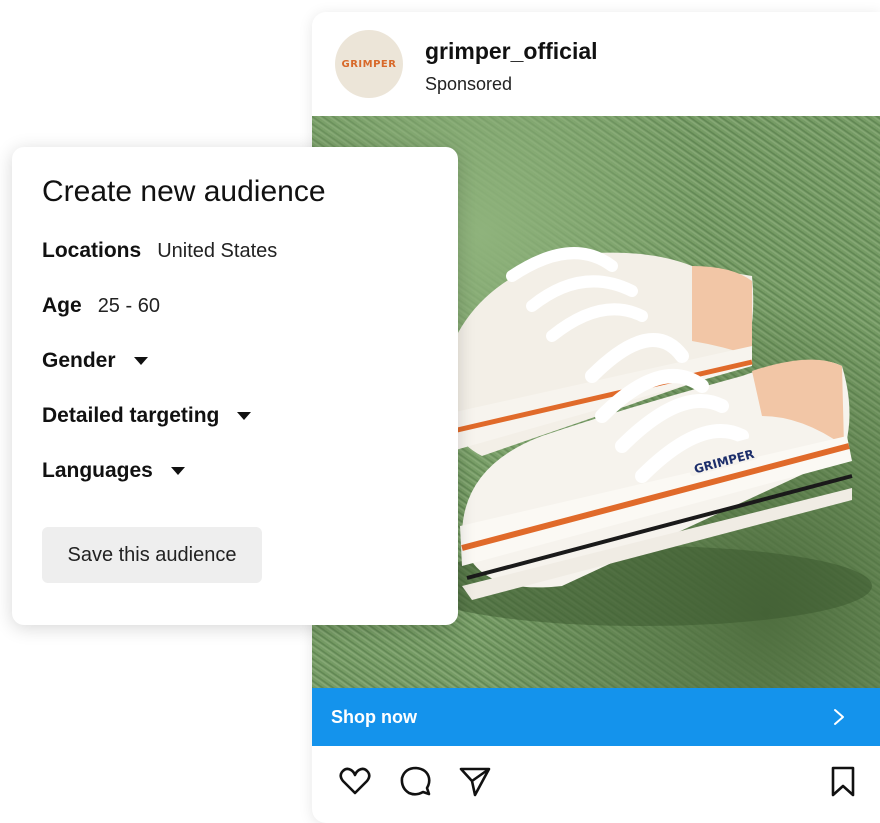 This screenshot has height=823, width=880. Describe the element at coordinates (62, 305) in the screenshot. I see `age-label: Age` at that location.